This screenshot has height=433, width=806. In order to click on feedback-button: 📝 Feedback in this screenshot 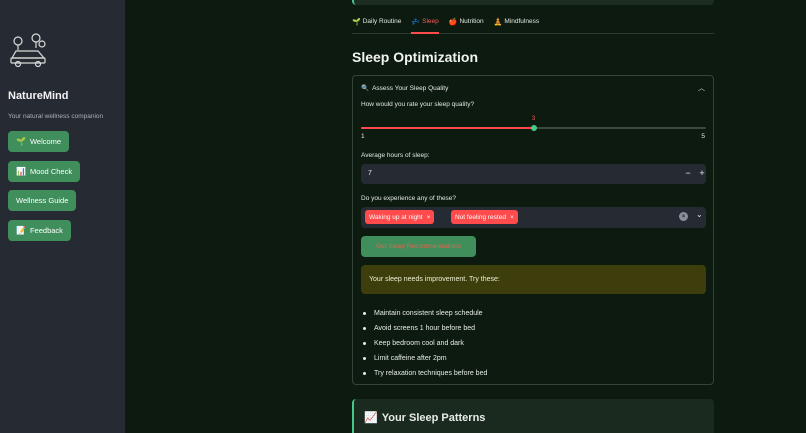, I will do `click(39, 230)`.